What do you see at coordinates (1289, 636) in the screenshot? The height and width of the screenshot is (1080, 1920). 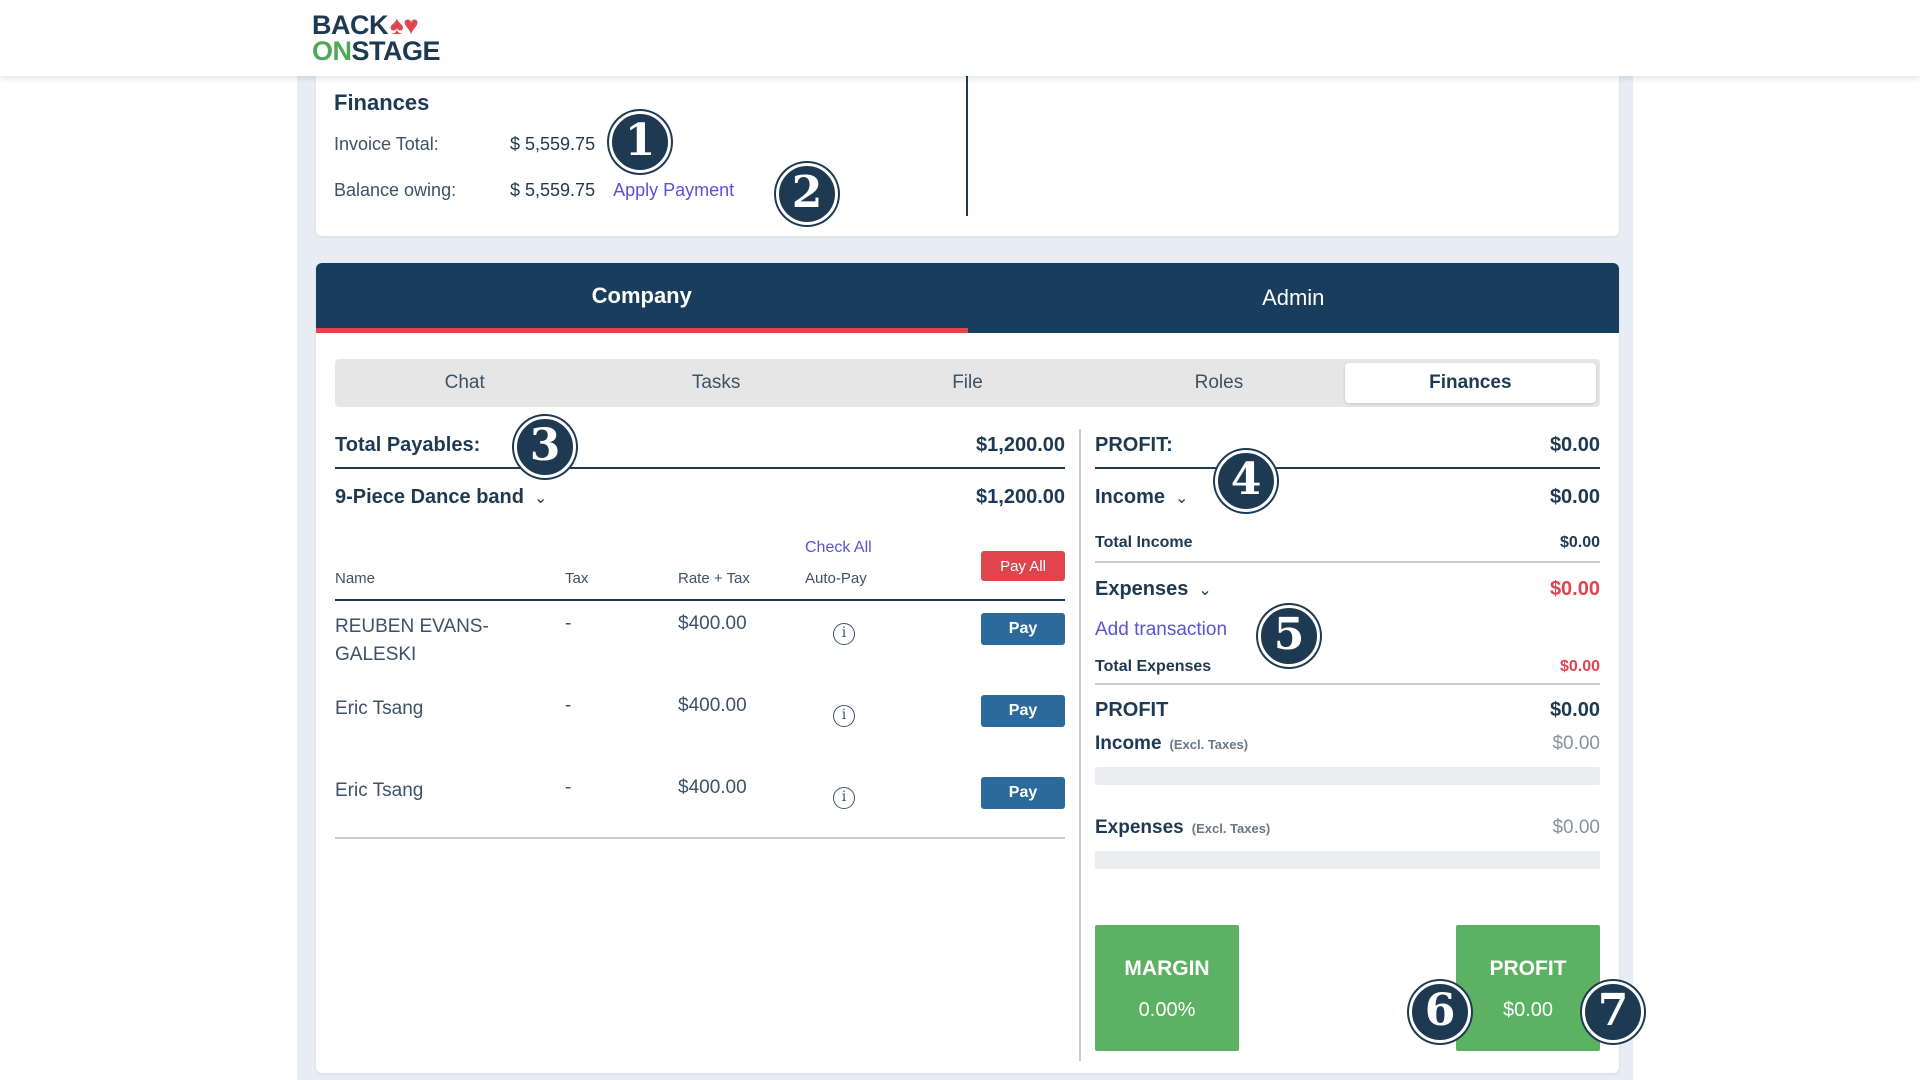 I see `callout-5: 5` at bounding box center [1289, 636].